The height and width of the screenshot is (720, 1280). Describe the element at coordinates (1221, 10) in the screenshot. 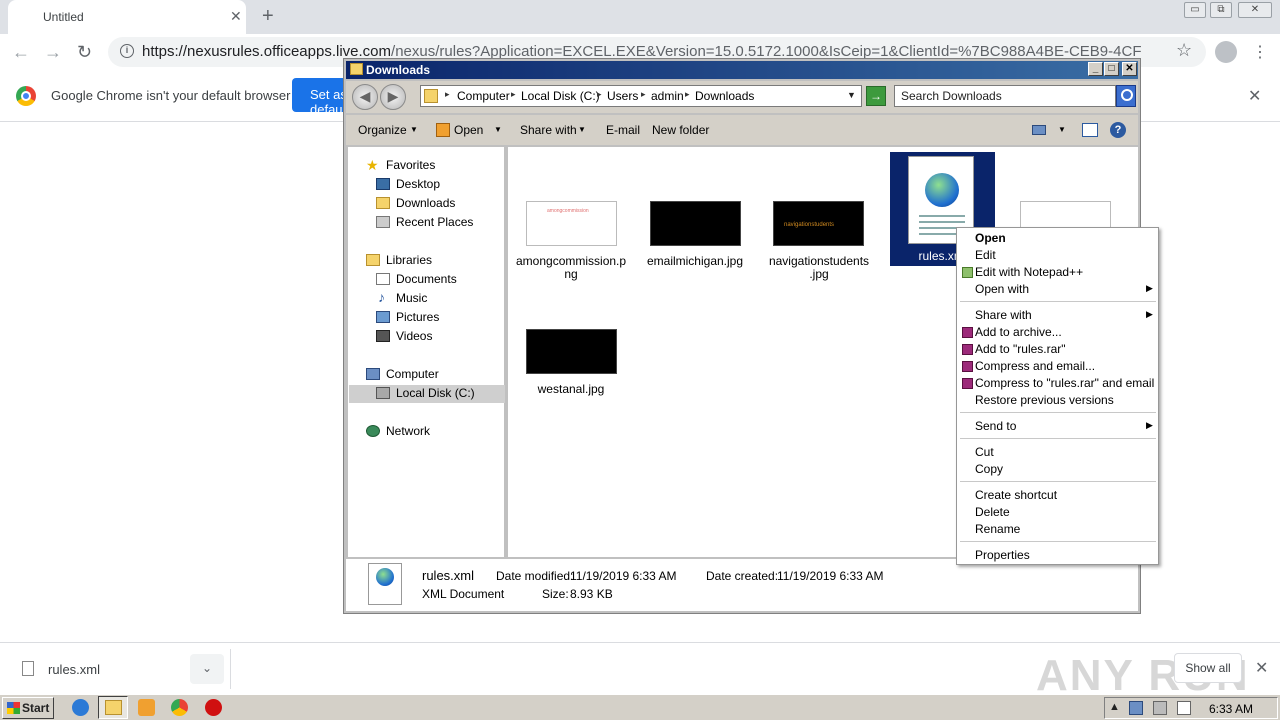

I see `restore-button: ⧉` at that location.